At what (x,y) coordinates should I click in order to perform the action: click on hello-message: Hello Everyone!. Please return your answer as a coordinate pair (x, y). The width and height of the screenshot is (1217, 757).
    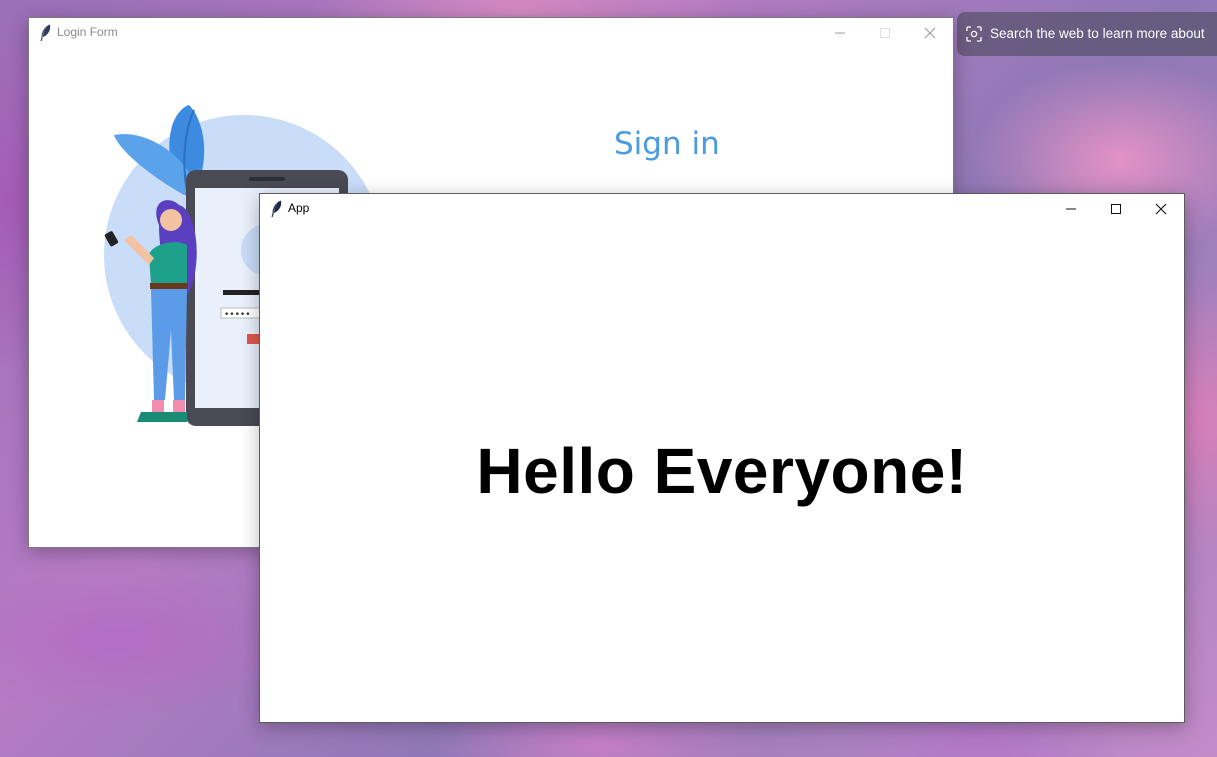
    Looking at the image, I should click on (722, 471).